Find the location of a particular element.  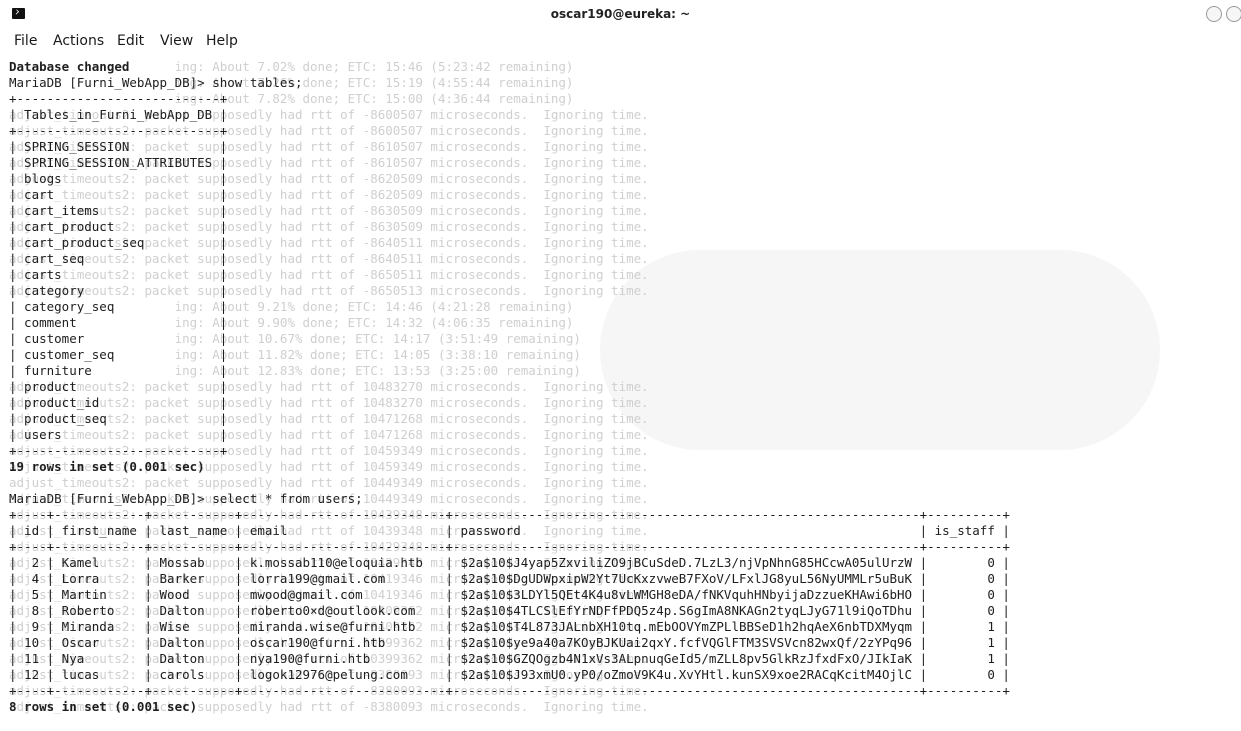

terminal-line: | cart_seq | is located at coordinates (118, 258).